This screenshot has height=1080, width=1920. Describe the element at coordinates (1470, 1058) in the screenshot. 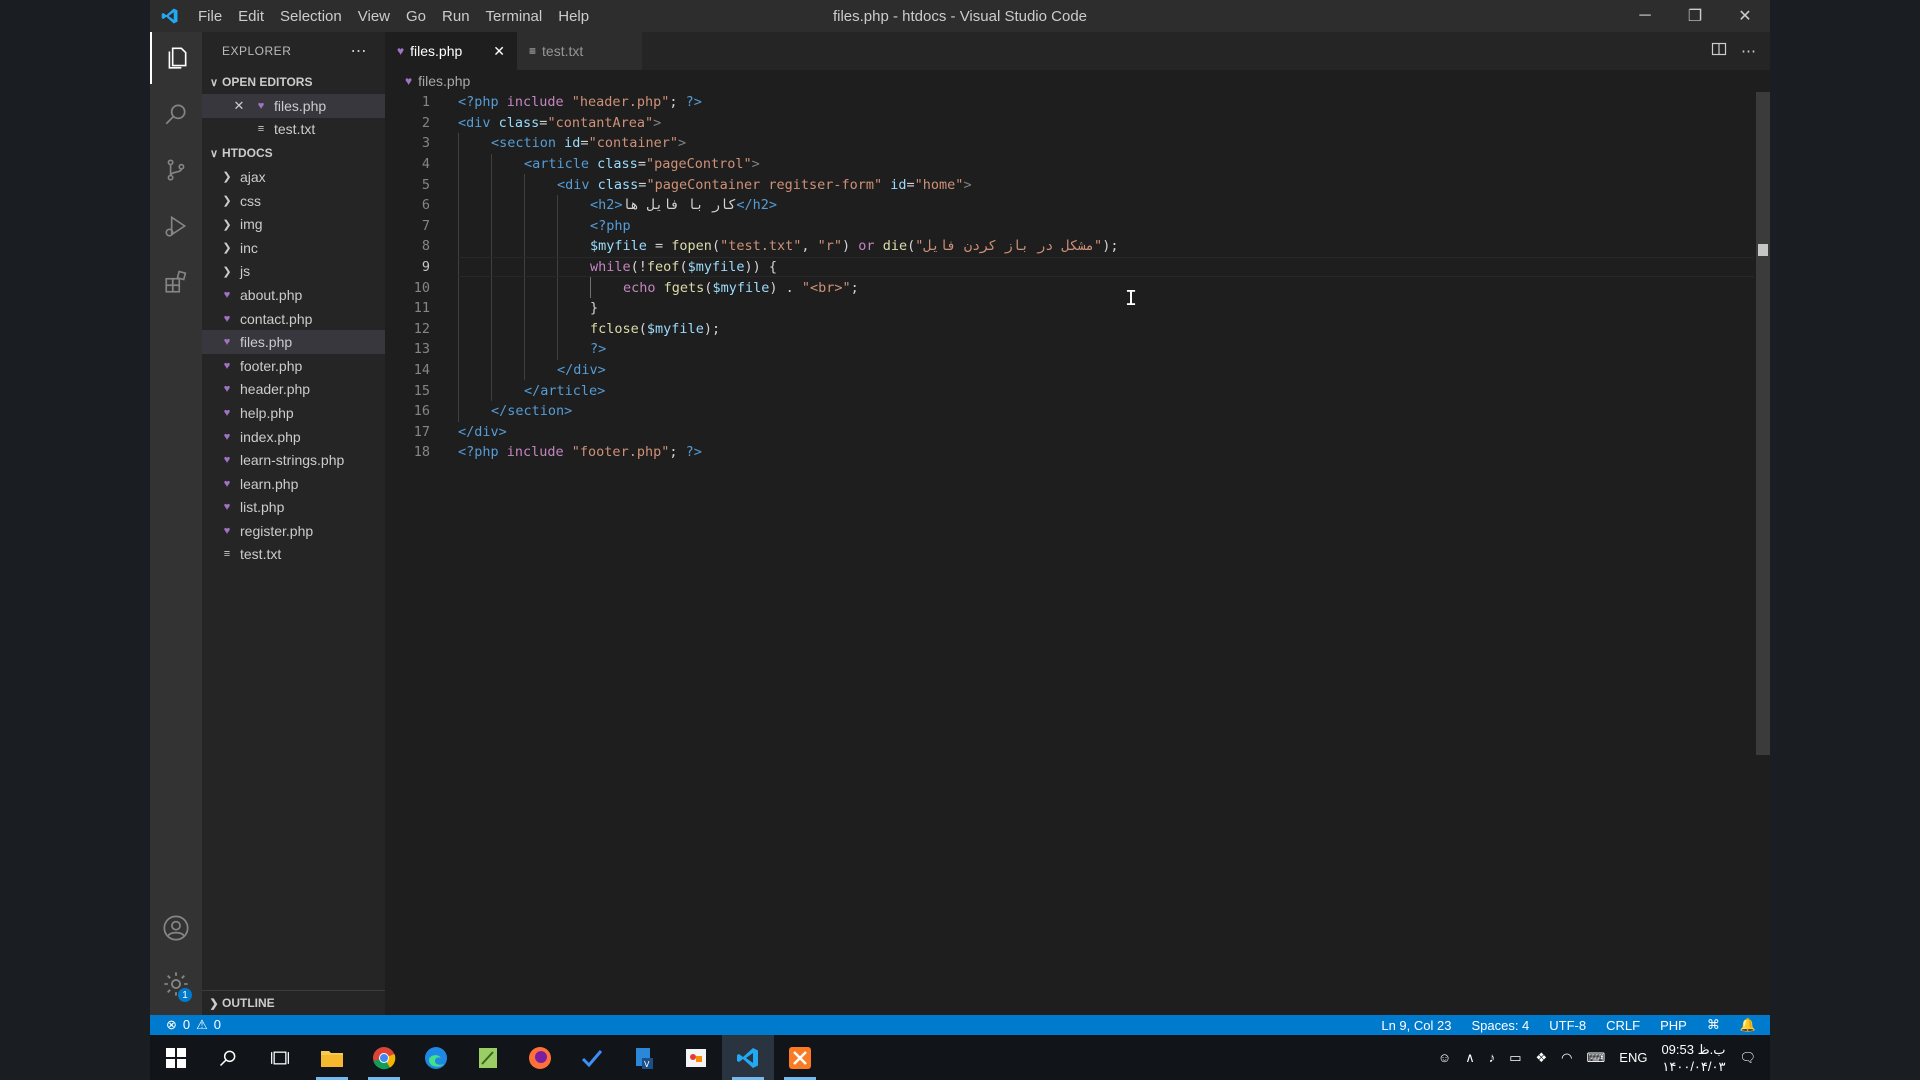

I see `show-hidden-icons-icon: ∧` at that location.